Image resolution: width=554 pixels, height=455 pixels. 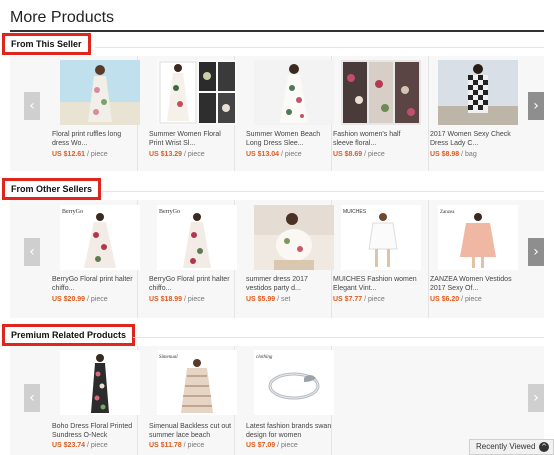 What do you see at coordinates (69, 445) in the screenshot?
I see `price-amount: US $23.74` at bounding box center [69, 445].